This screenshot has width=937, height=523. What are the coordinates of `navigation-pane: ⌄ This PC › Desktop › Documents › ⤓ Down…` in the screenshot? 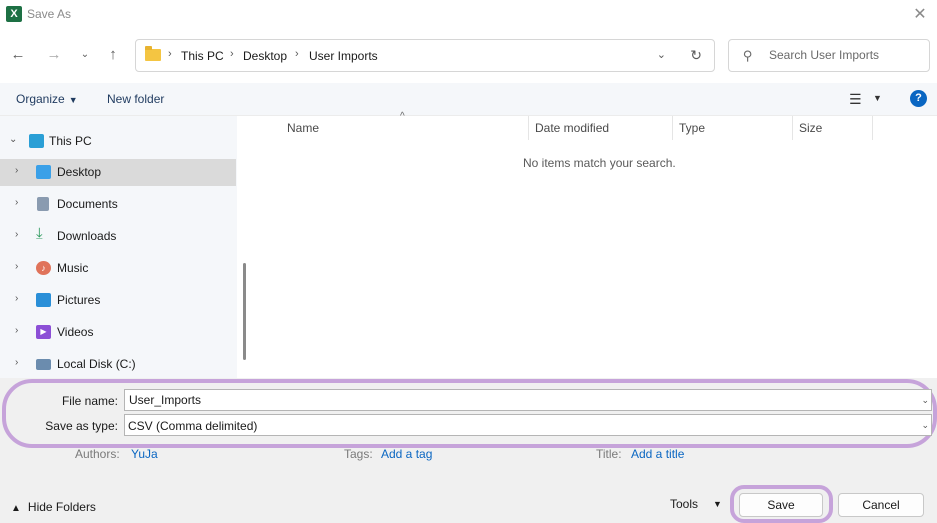 It's located at (118, 247).